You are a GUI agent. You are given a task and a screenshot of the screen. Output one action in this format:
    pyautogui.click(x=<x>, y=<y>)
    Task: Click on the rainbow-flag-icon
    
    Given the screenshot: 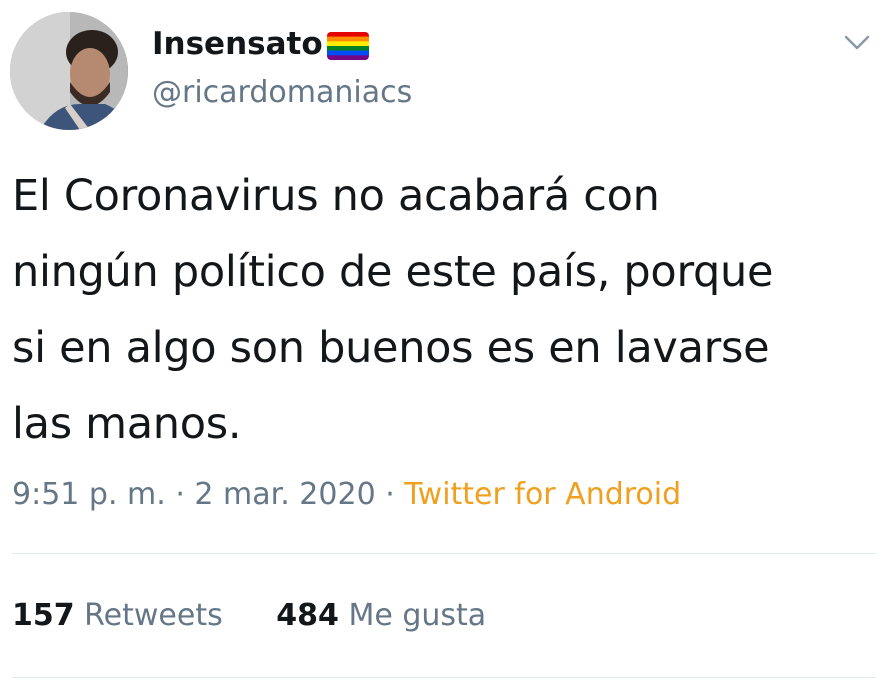 What is the action you would take?
    pyautogui.click(x=348, y=46)
    